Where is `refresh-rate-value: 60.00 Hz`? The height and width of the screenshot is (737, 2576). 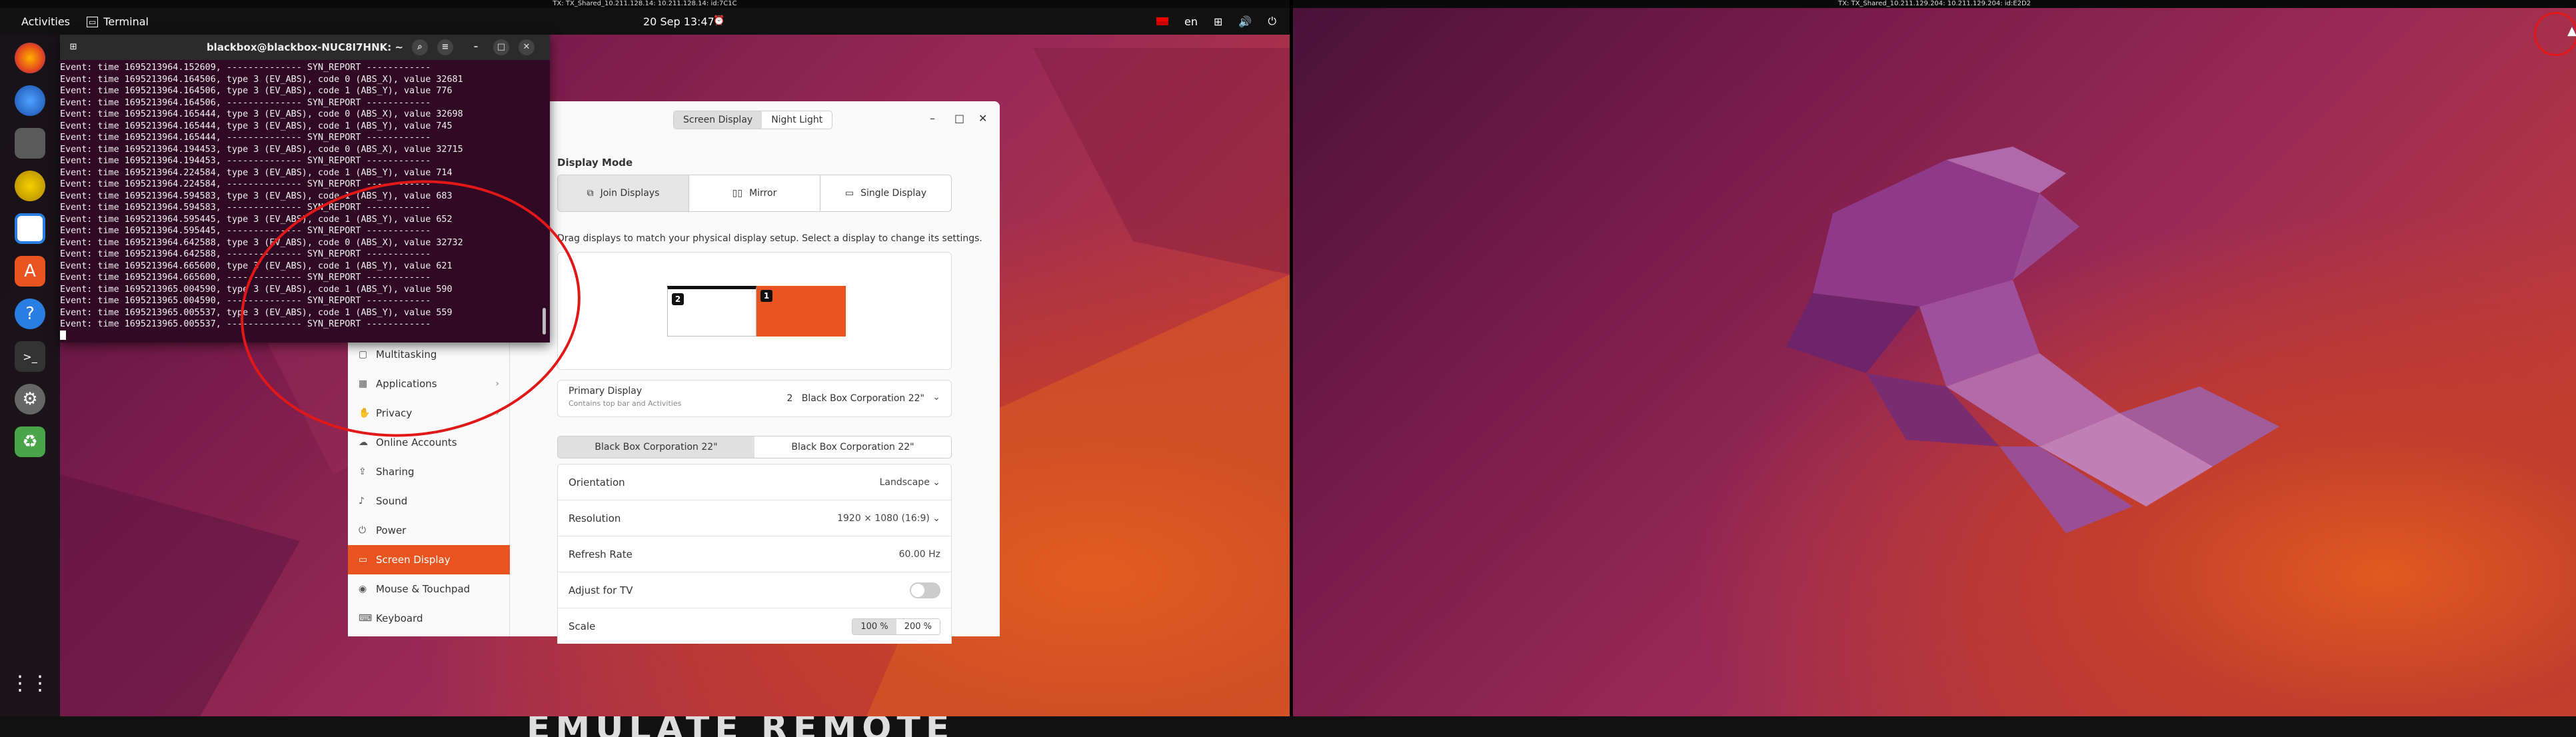 refresh-rate-value: 60.00 Hz is located at coordinates (919, 554).